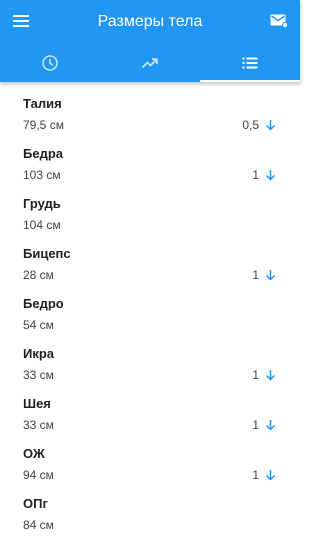 The width and height of the screenshot is (320, 544). Describe the element at coordinates (43, 153) in the screenshot. I see `measurement-name: Бедра` at that location.